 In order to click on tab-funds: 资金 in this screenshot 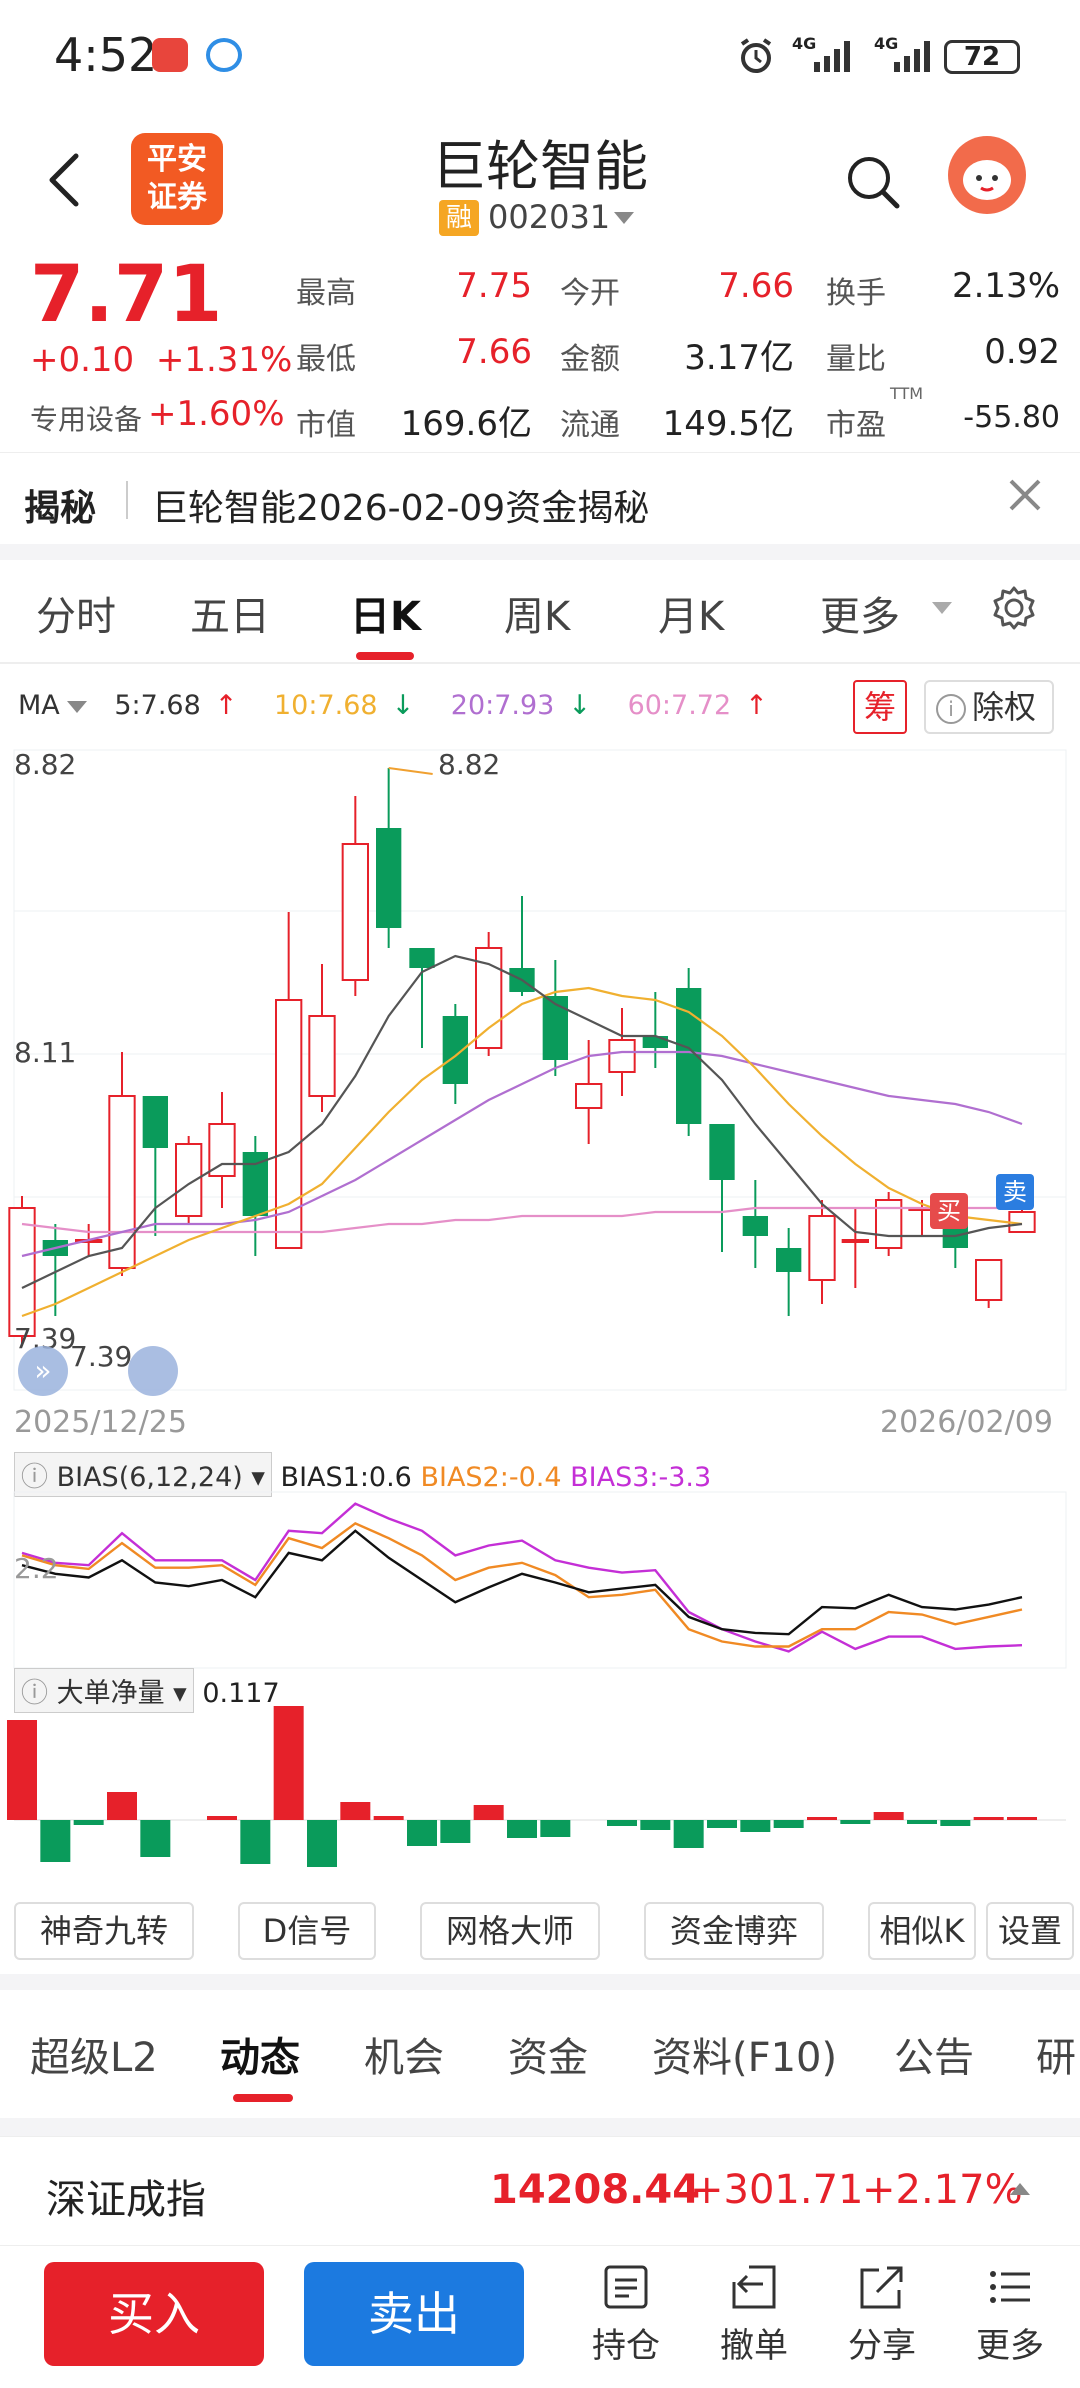, I will do `click(548, 2054)`.